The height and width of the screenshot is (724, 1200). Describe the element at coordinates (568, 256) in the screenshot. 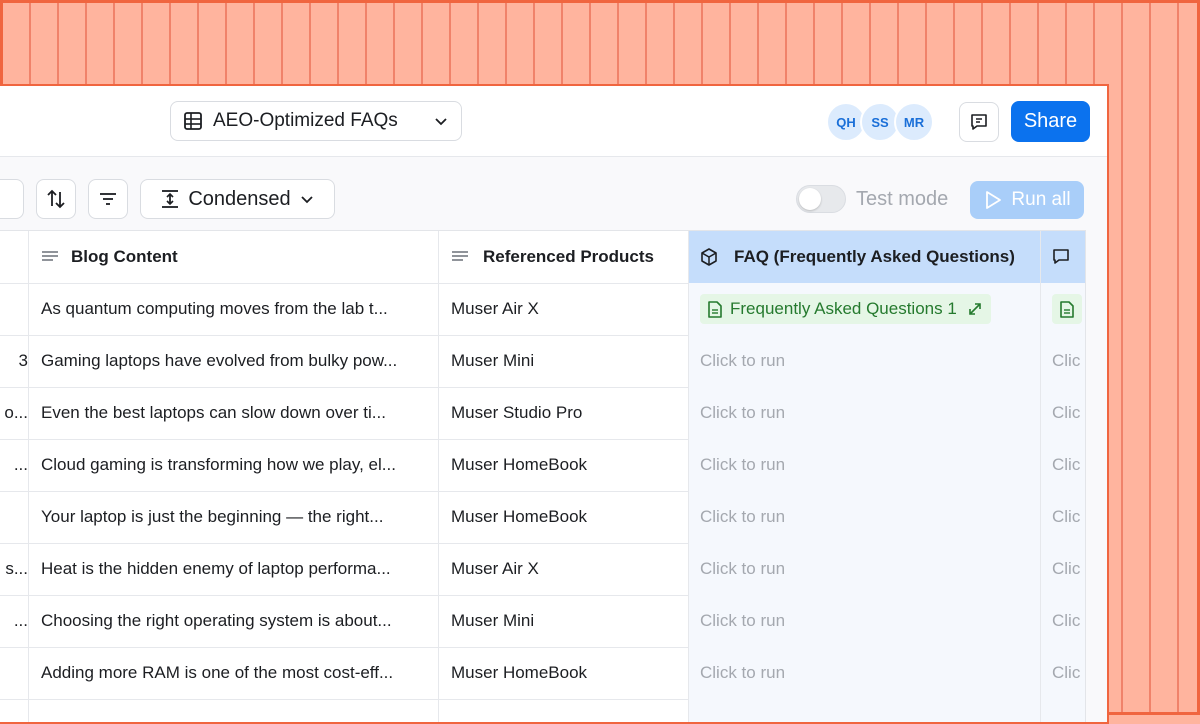

I see `column-header-label: Referenced Products` at that location.